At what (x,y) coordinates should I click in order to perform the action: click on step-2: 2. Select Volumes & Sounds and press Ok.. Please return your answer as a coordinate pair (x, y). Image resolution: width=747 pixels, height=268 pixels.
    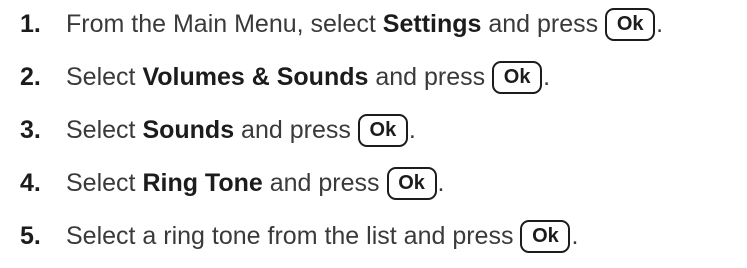
    Looking at the image, I should click on (285, 77).